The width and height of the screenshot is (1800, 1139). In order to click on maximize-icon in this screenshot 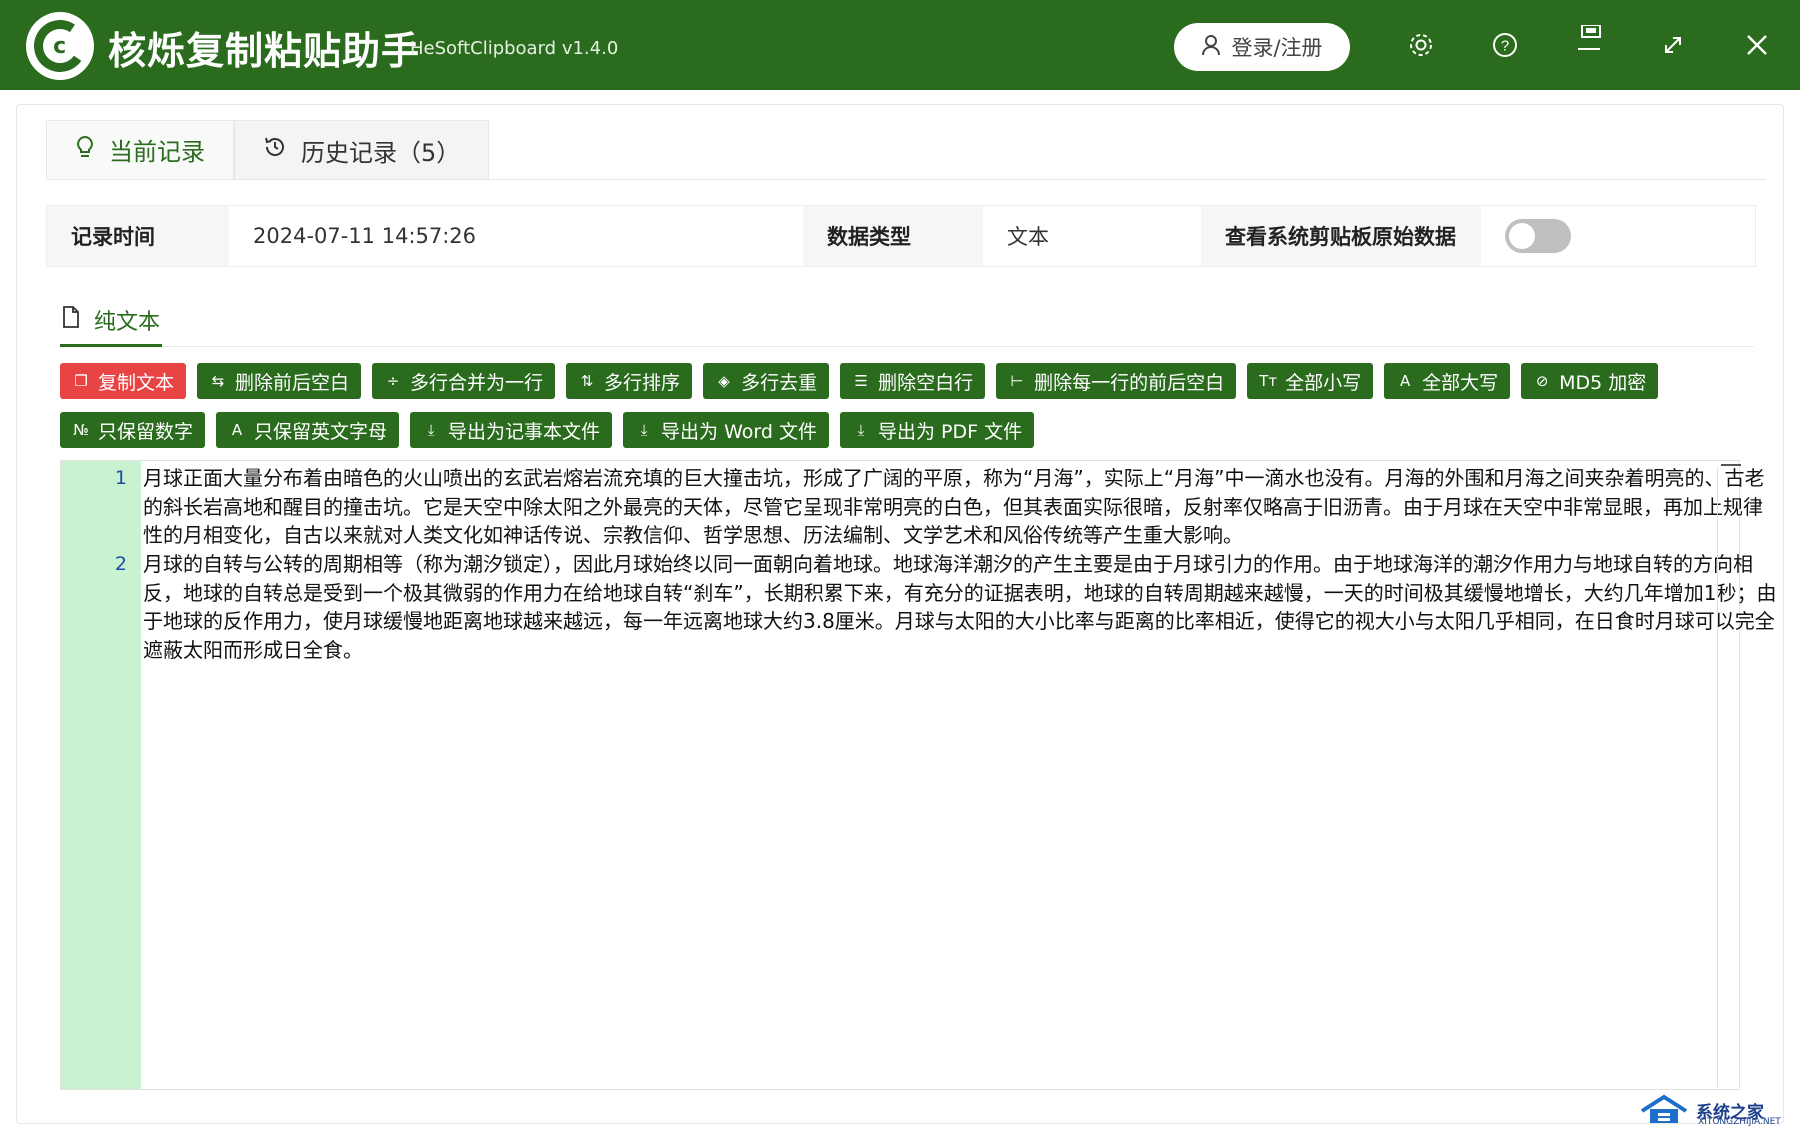, I will do `click(1673, 45)`.